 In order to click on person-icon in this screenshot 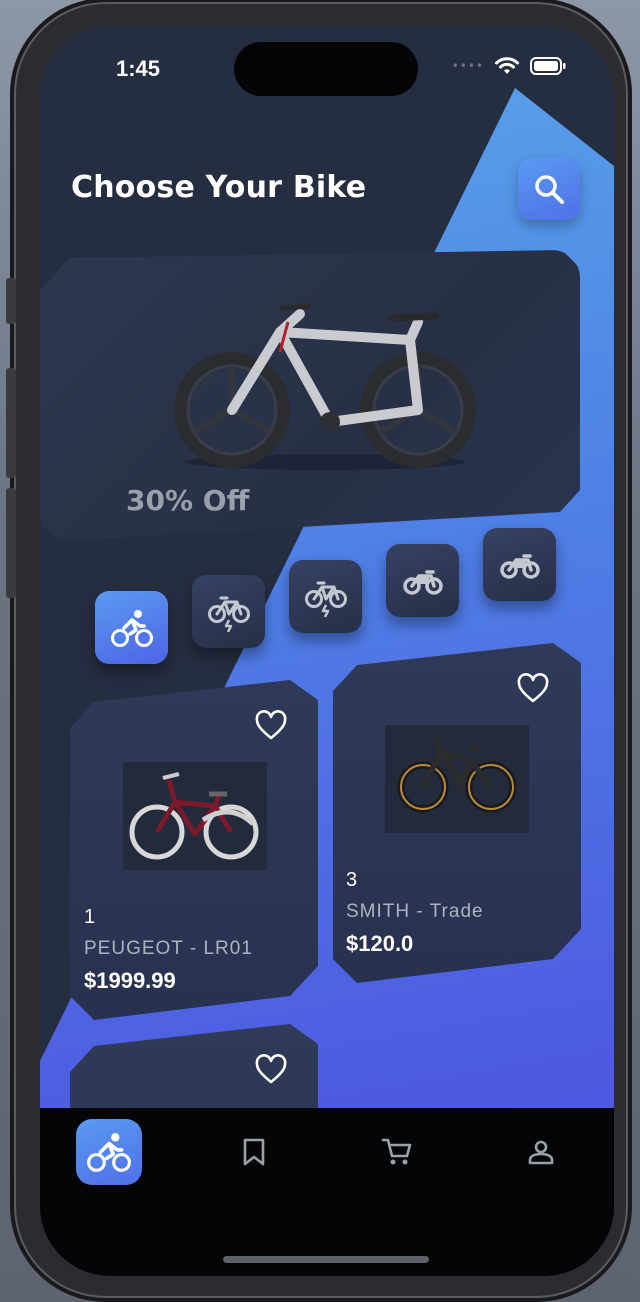, I will do `click(541, 1152)`.